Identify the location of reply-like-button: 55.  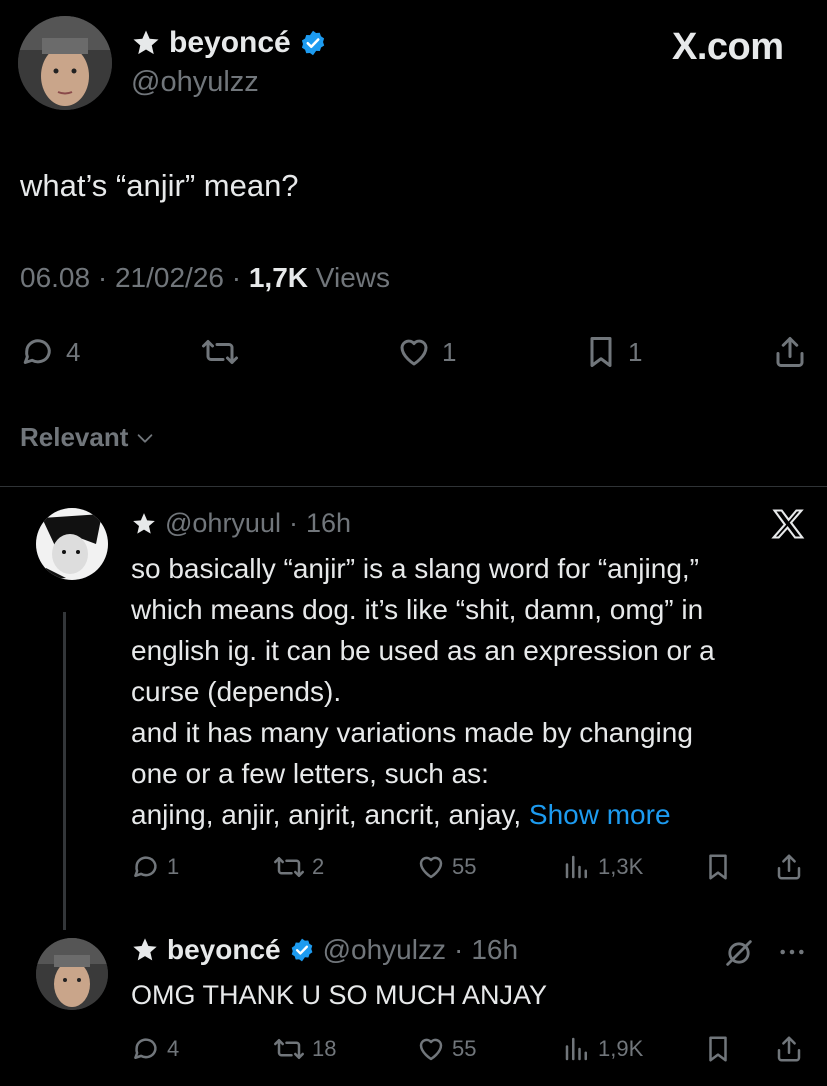
(446, 867).